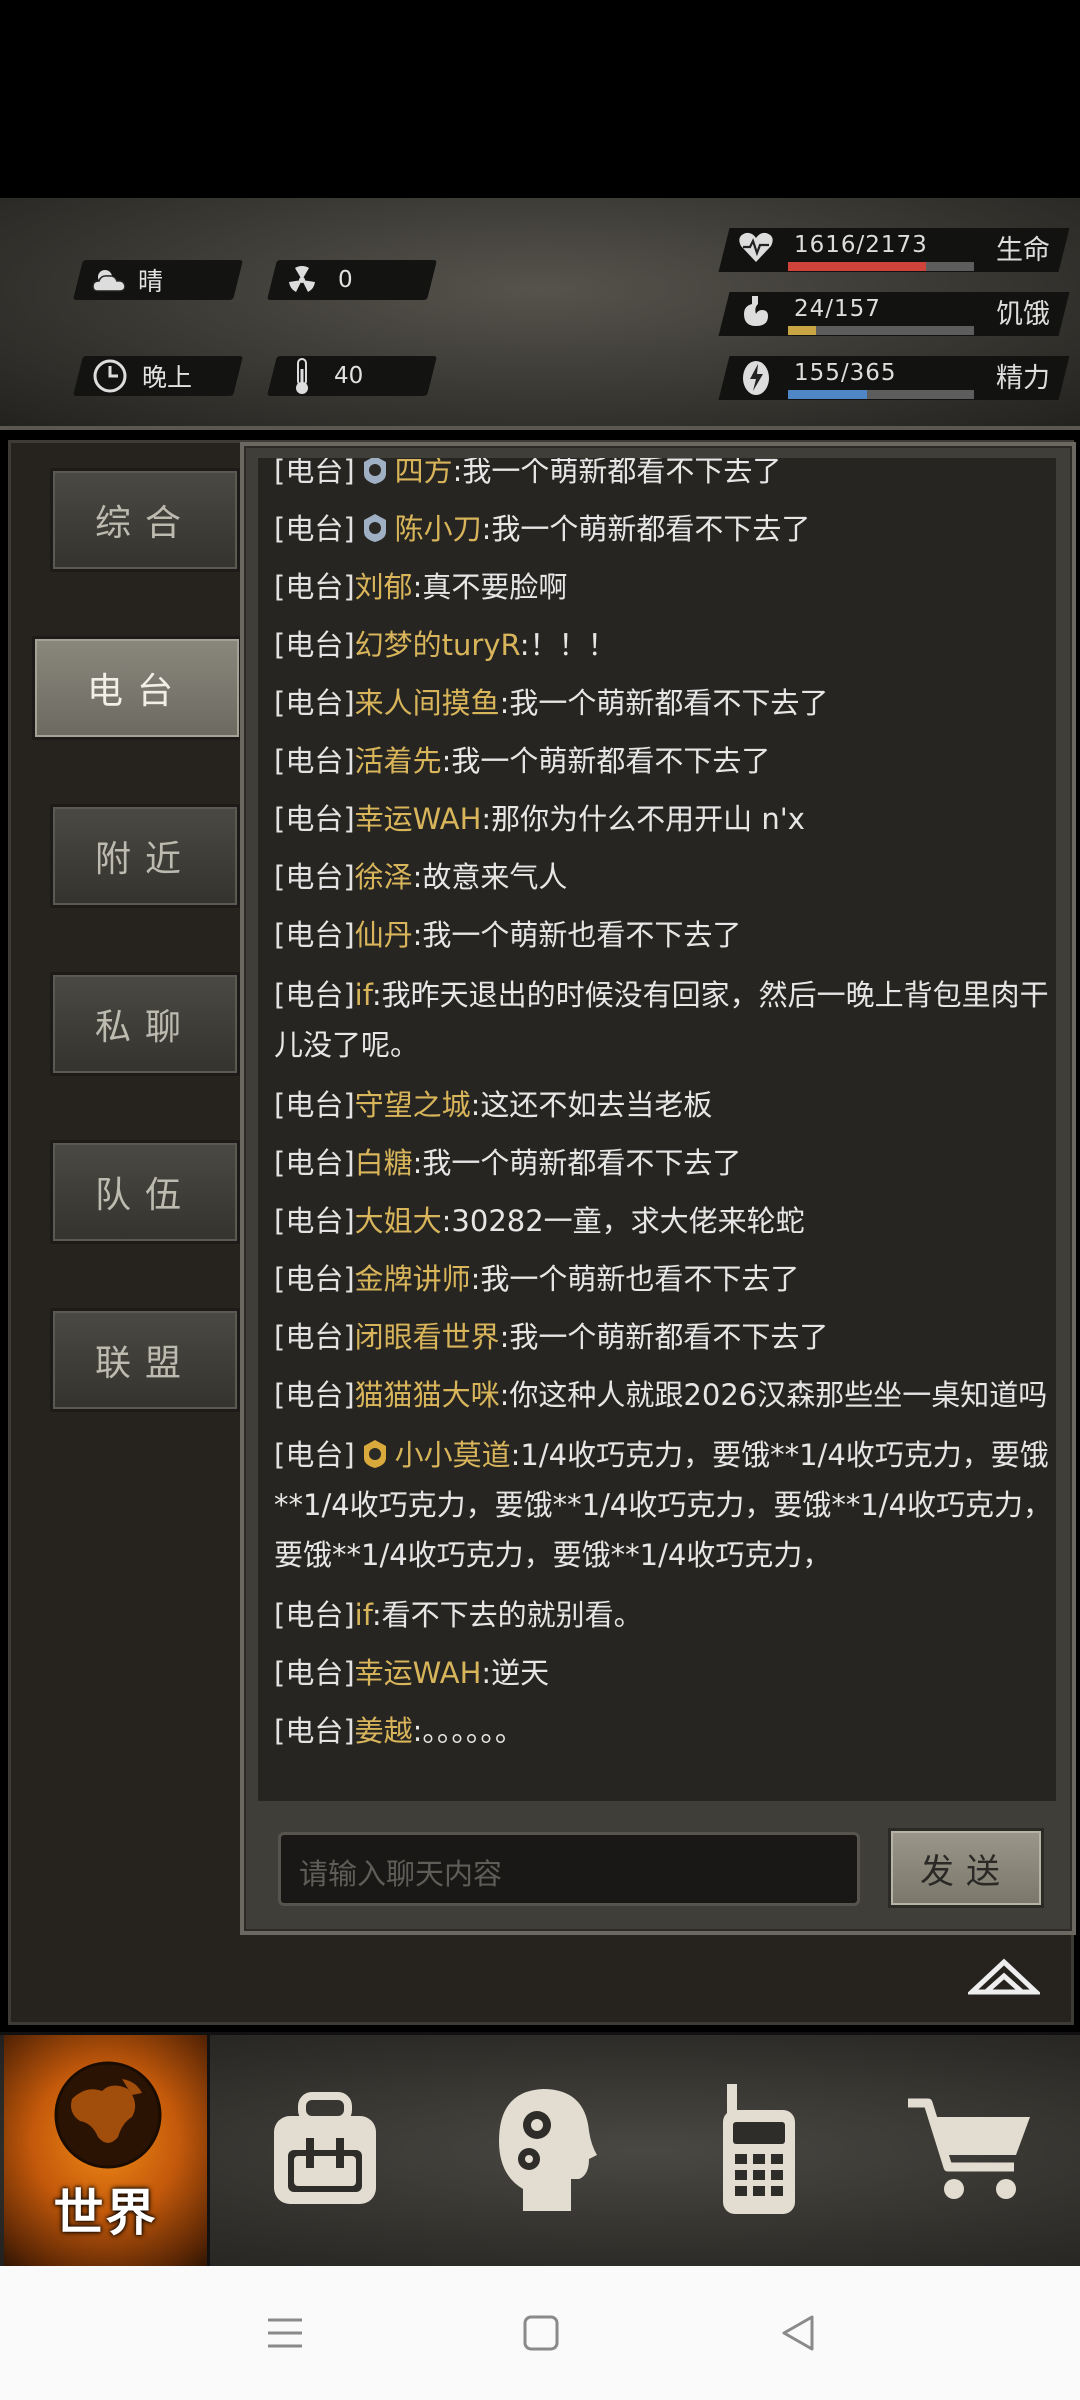  What do you see at coordinates (145, 1024) in the screenshot?
I see `tab-private: 私聊` at bounding box center [145, 1024].